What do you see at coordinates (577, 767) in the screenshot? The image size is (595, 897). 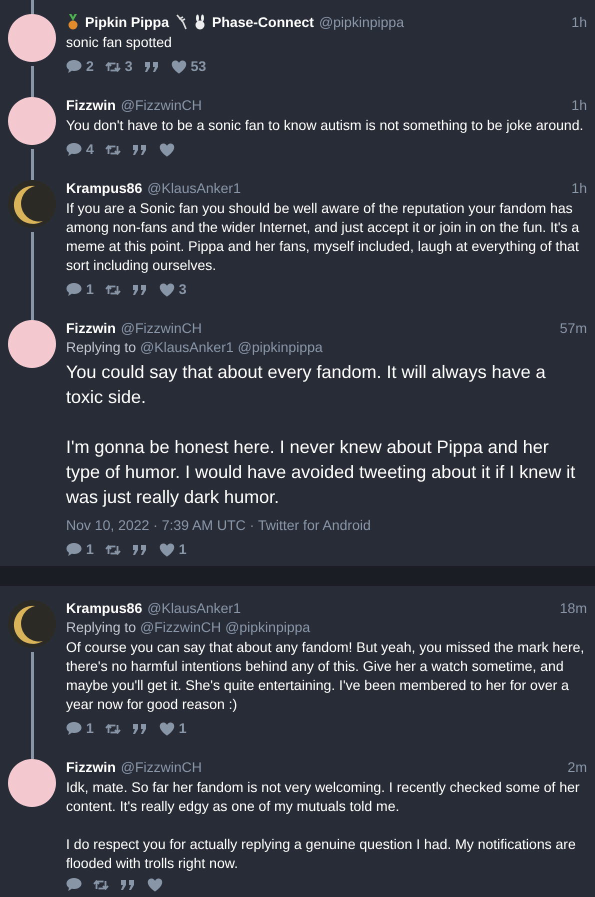 I see `timestamp: 2m` at bounding box center [577, 767].